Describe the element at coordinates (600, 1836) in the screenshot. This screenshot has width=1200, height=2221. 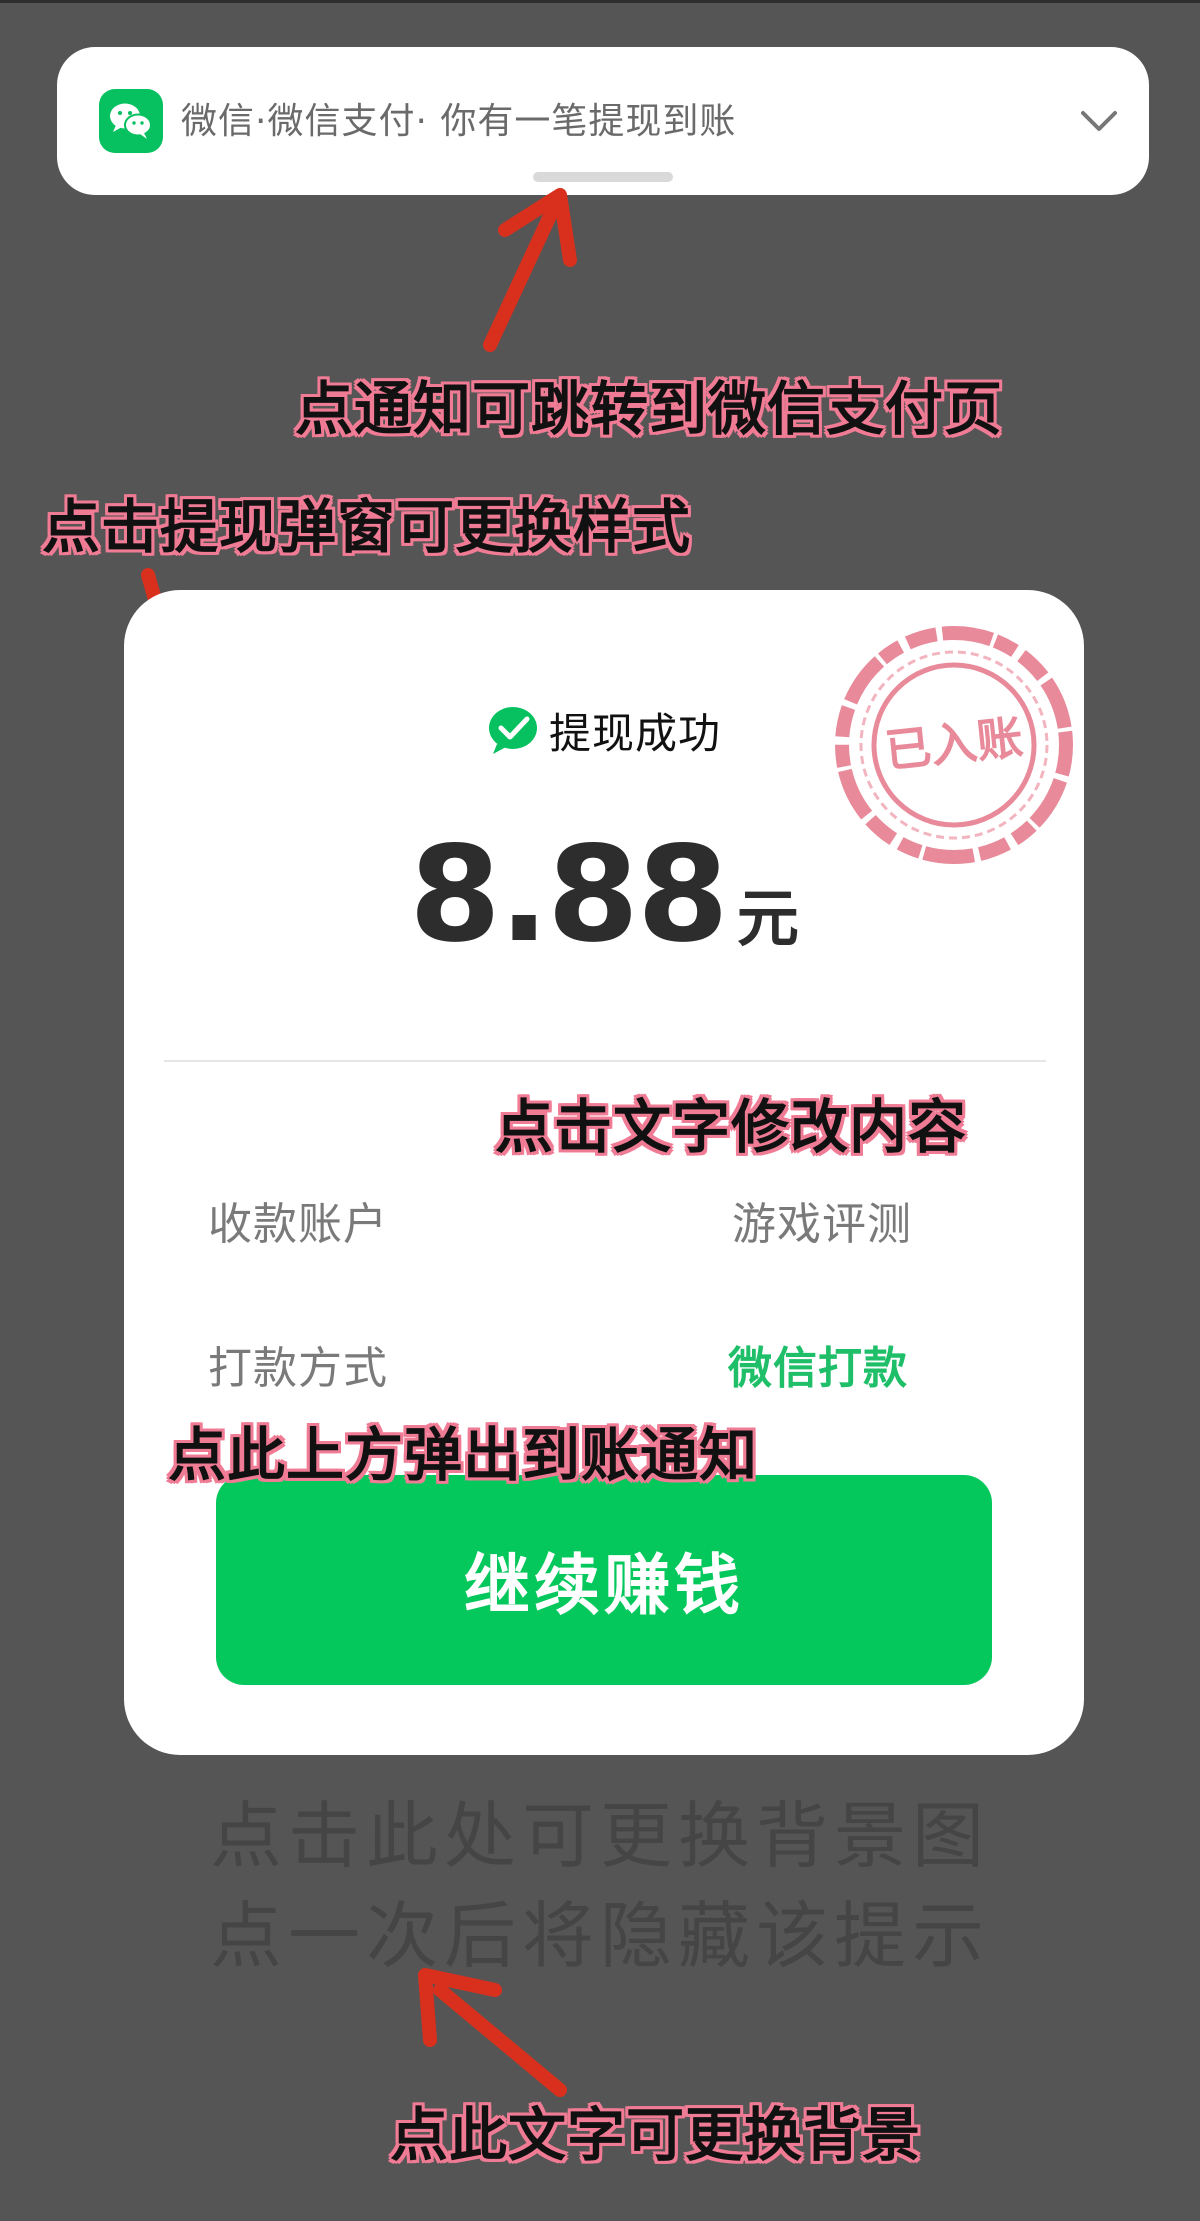
I see `change-background-hint: 点击此处可更换背景图` at that location.